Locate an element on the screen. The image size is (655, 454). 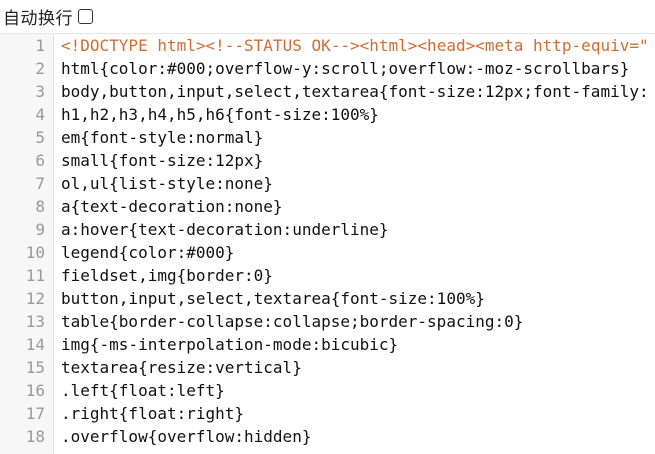
line-number: 12 is located at coordinates (35, 298).